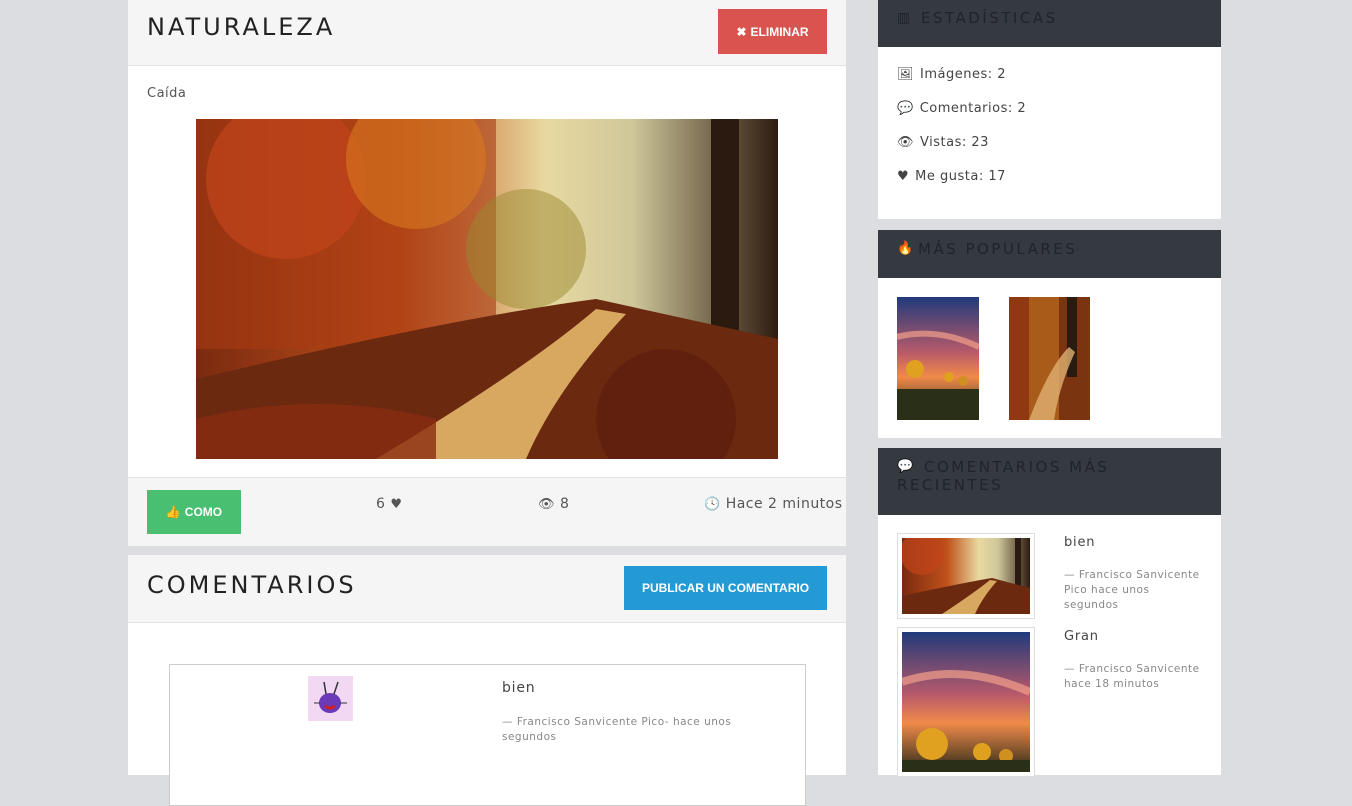 The image size is (1352, 806). I want to click on publish-comment-button: PUBLICAR UN COMENTARIO, so click(725, 588).